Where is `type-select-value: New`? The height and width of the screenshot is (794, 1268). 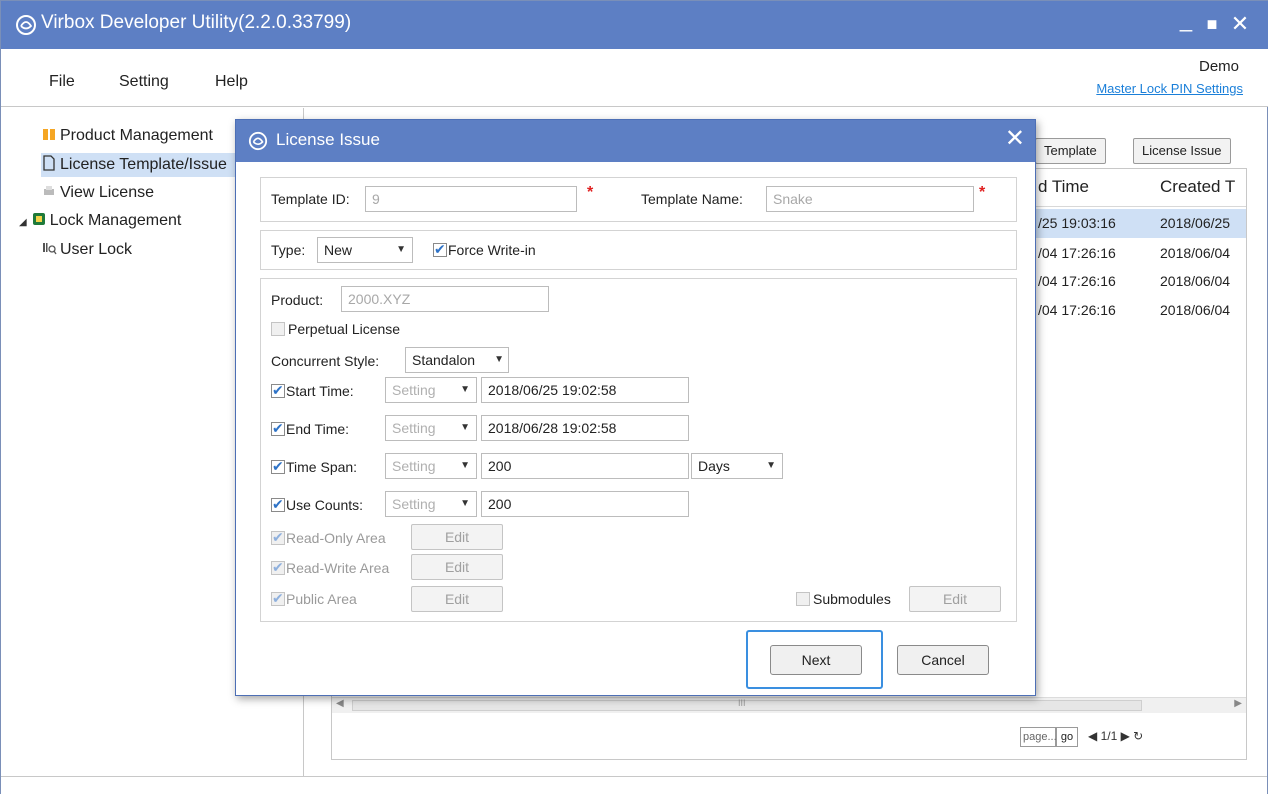
type-select-value: New is located at coordinates (338, 250).